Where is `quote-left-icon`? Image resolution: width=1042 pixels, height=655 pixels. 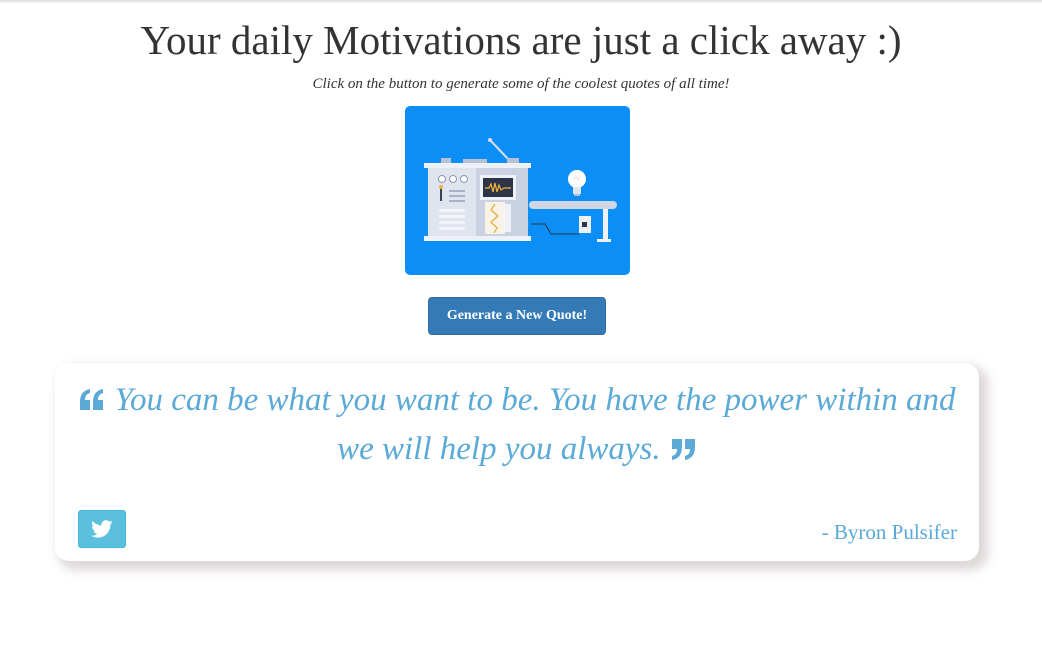 quote-left-icon is located at coordinates (92, 402).